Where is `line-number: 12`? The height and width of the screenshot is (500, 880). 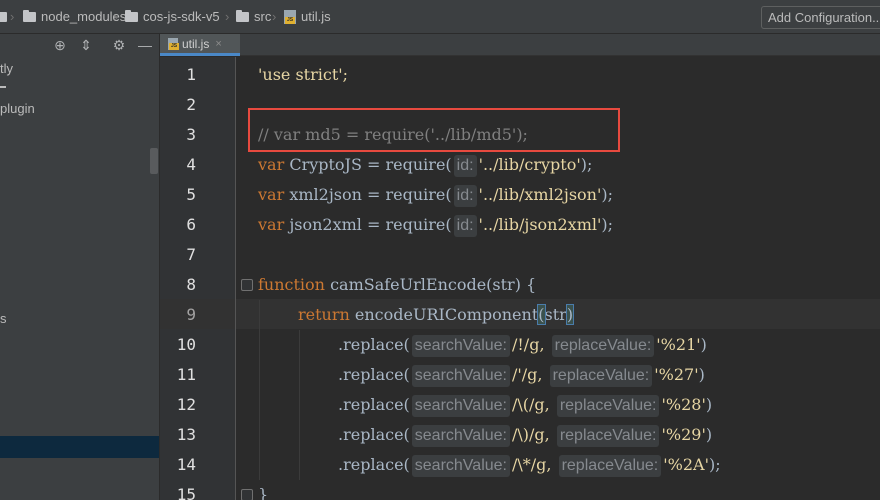
line-number: 12 is located at coordinates (186, 404).